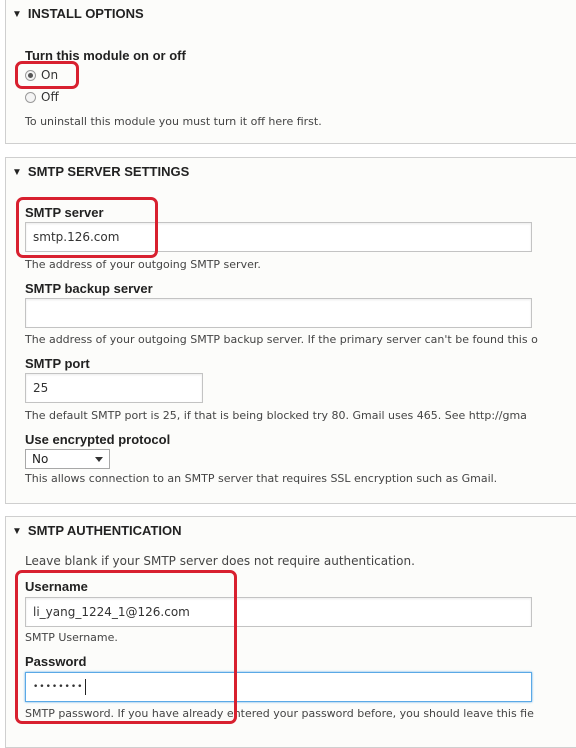 The image size is (576, 748). What do you see at coordinates (85, 13) in the screenshot?
I see `install-options-title: INSTALL OPTIONS` at bounding box center [85, 13].